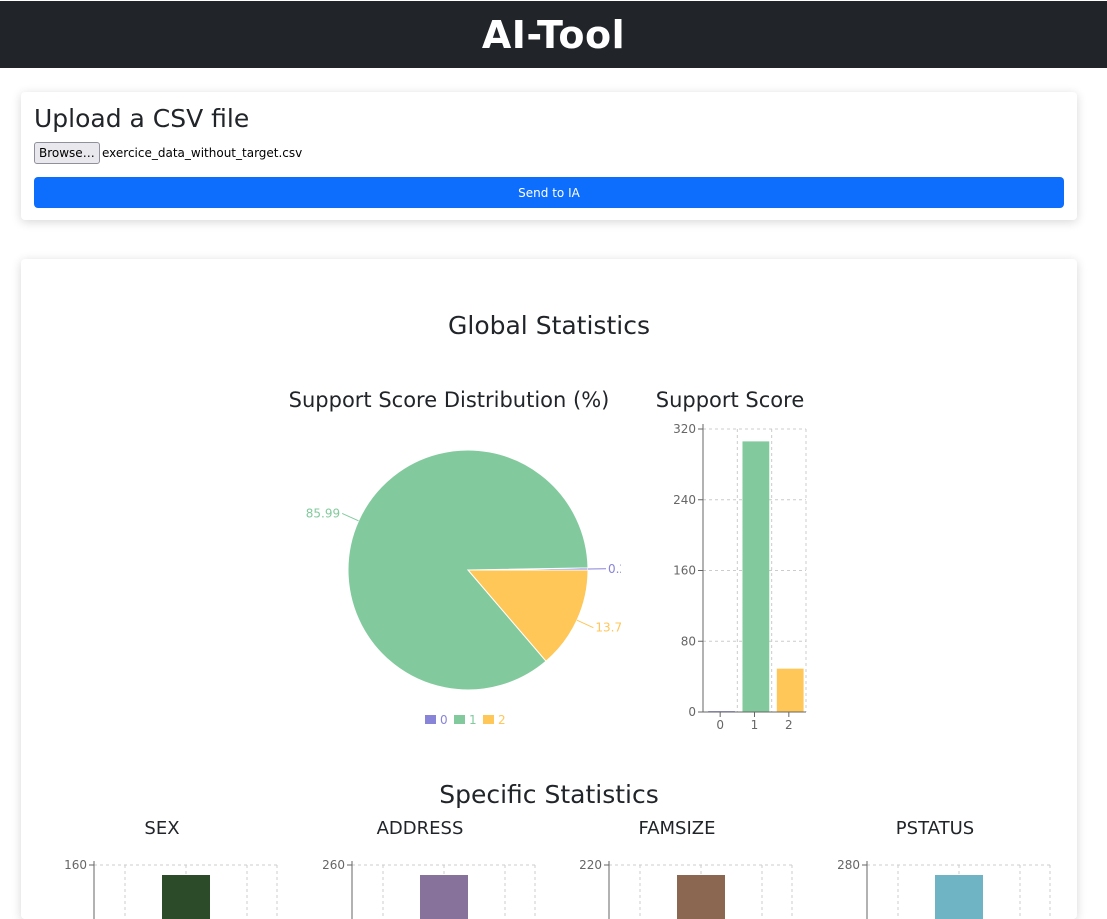  Describe the element at coordinates (333, 865) in the screenshot. I see `address-y-tick-label: 260` at that location.